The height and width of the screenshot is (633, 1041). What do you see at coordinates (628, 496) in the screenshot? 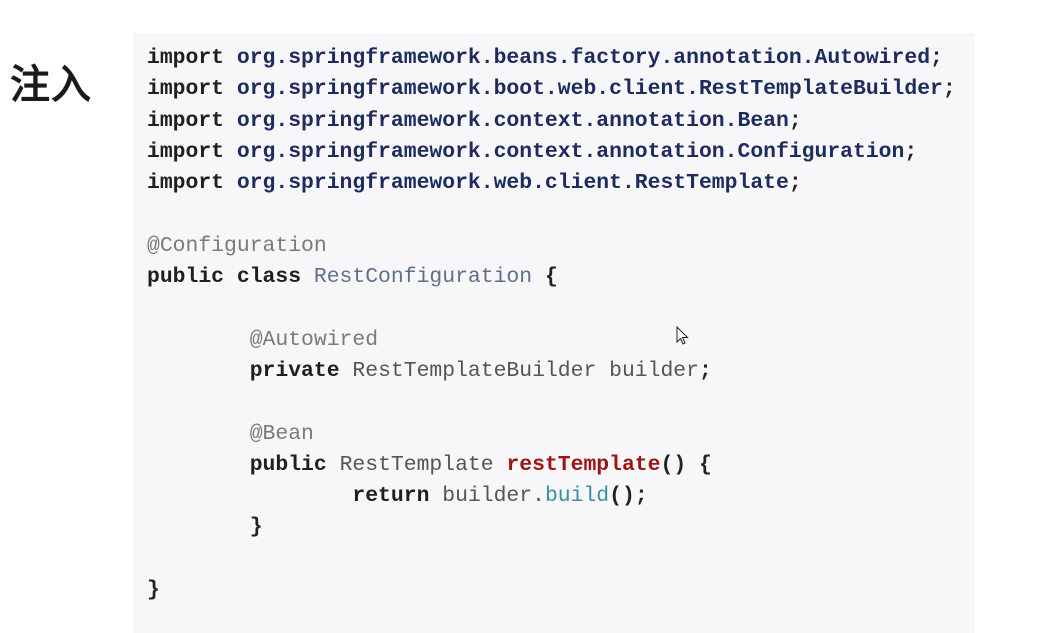
I see `code-token: ();` at bounding box center [628, 496].